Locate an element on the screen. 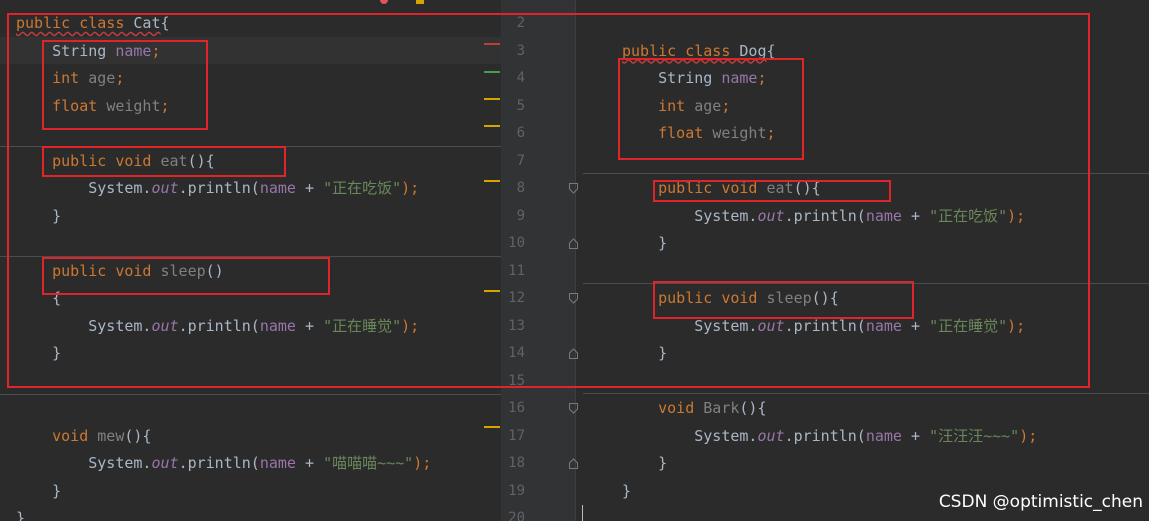 The width and height of the screenshot is (1149, 521). left-code-line: System.out.println(name + "喵喵喵~~~"); is located at coordinates (223, 463).